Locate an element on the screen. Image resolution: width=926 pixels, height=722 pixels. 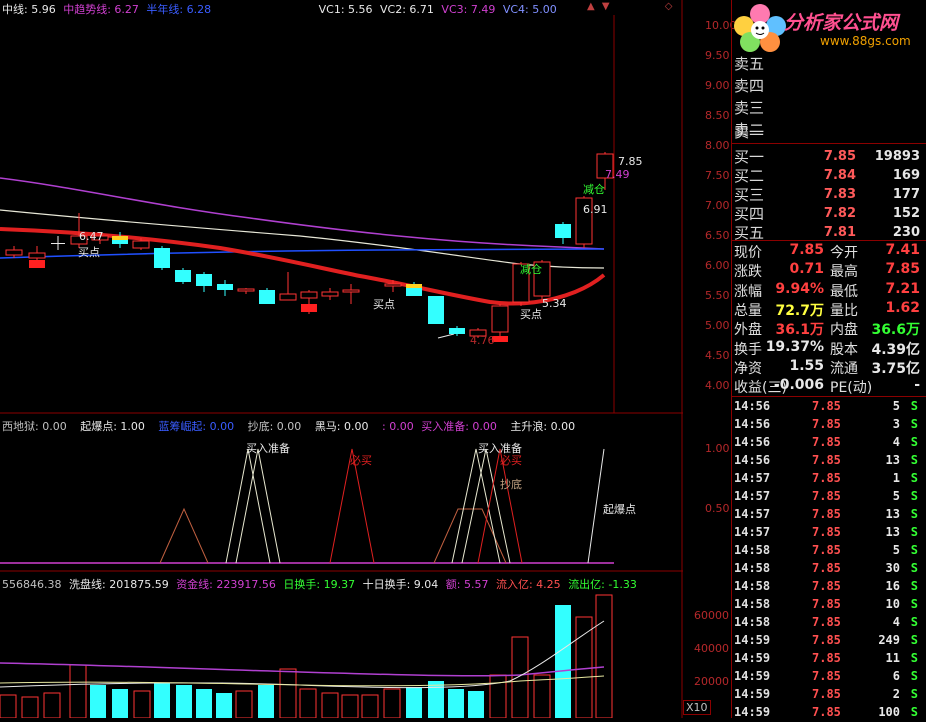
price-label-534: 5.34 is located at coordinates (554, 303).